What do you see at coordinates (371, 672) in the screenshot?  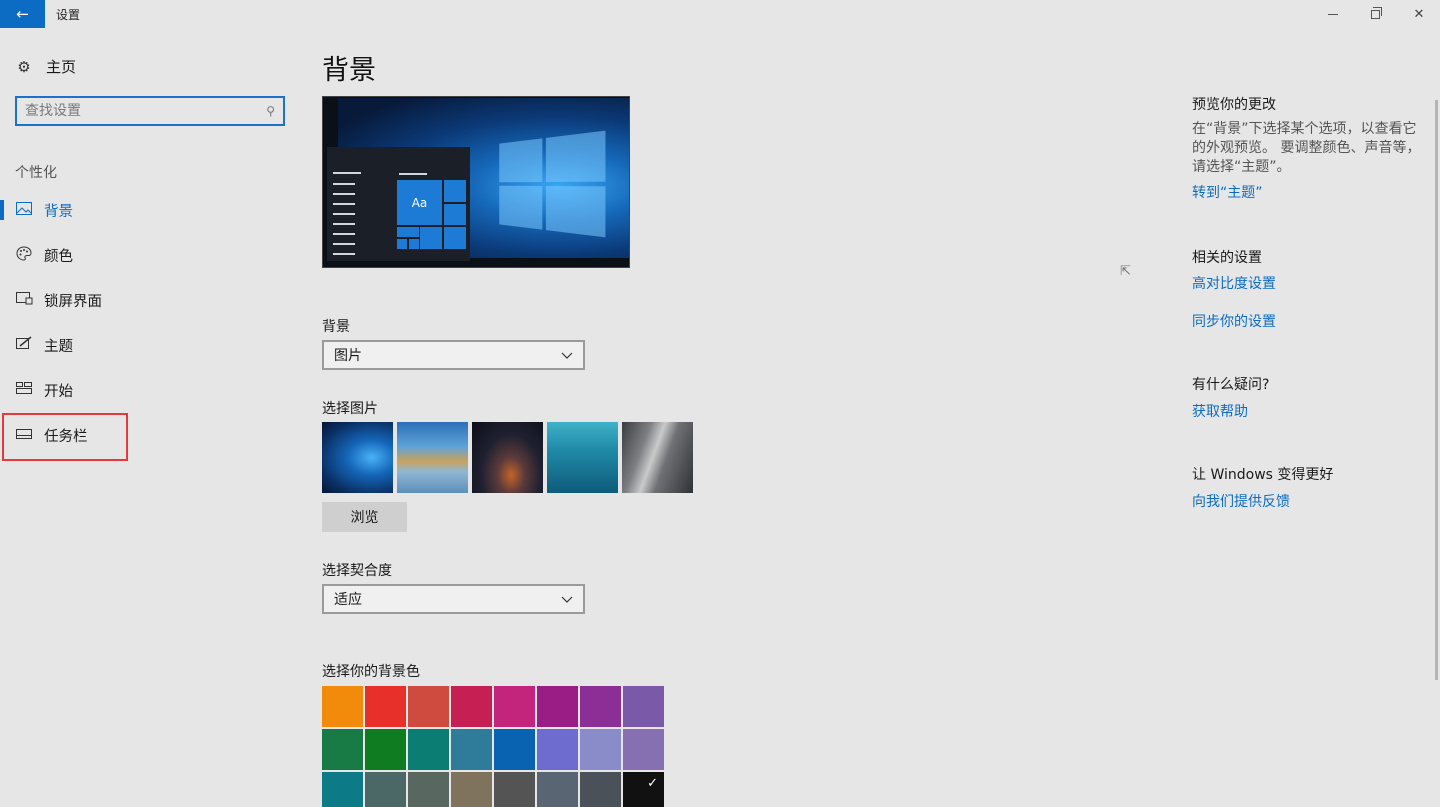 I see `background-color-label: 选择你的背景色` at bounding box center [371, 672].